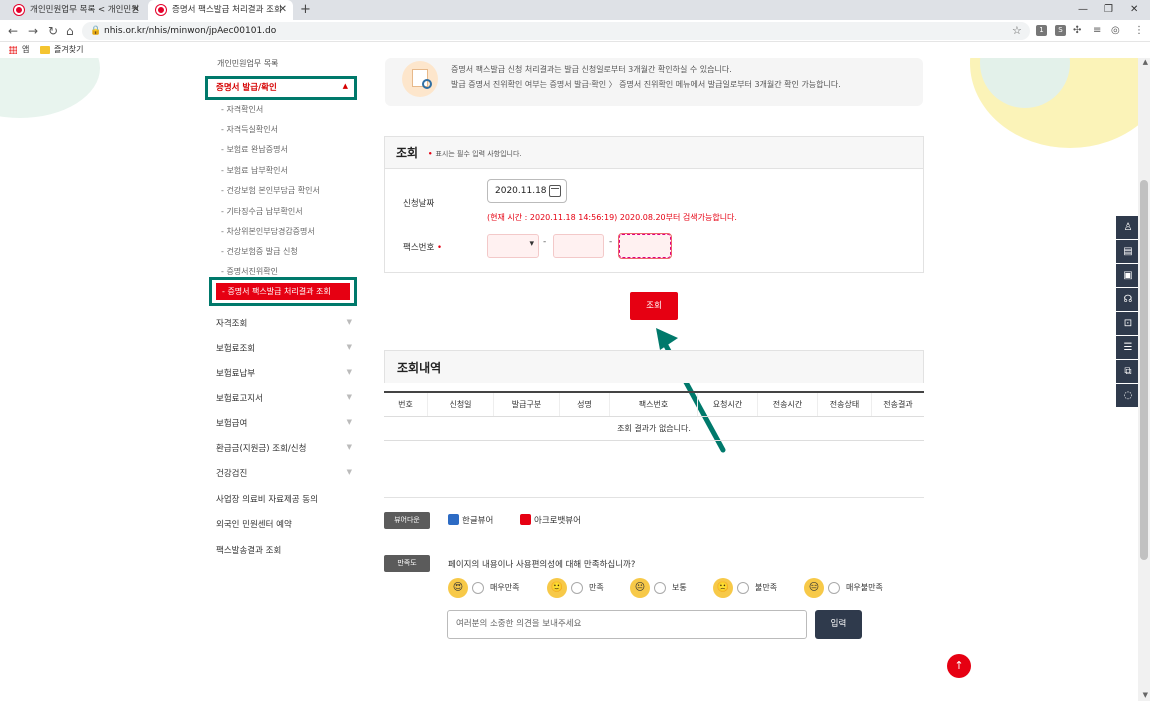 The width and height of the screenshot is (1150, 701). What do you see at coordinates (286, 423) in the screenshot?
I see `sidebar-main-item: 보험급여 ▼` at bounding box center [286, 423].